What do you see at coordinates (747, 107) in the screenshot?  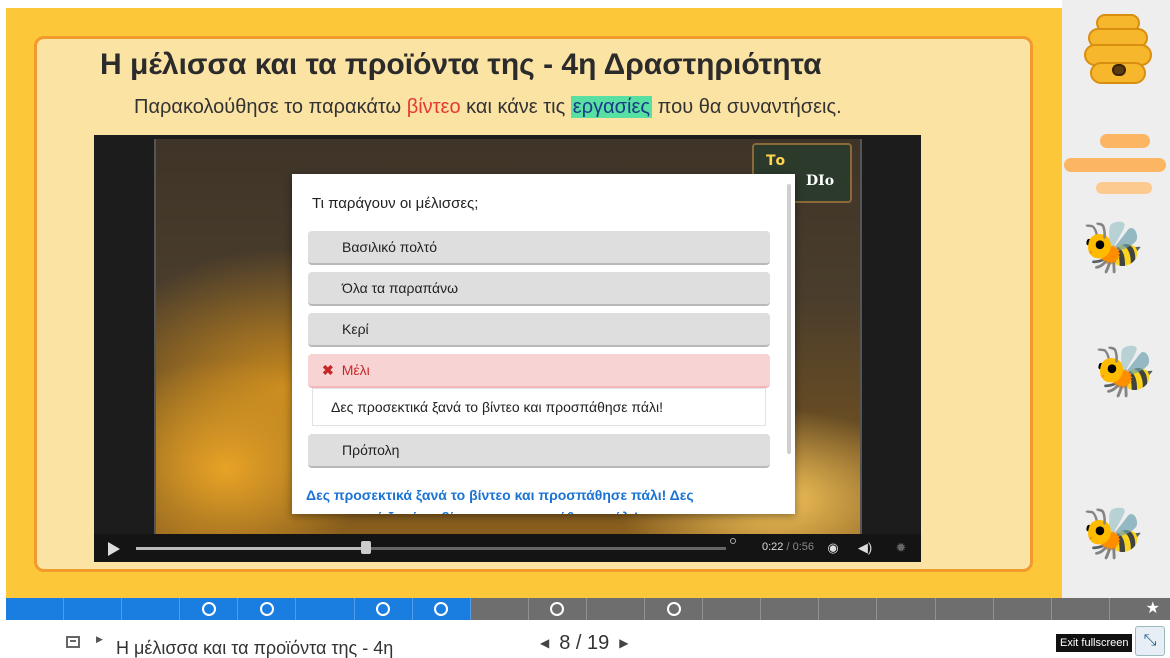 I see `instruction-text-3: που θα συναντήσεις.` at bounding box center [747, 107].